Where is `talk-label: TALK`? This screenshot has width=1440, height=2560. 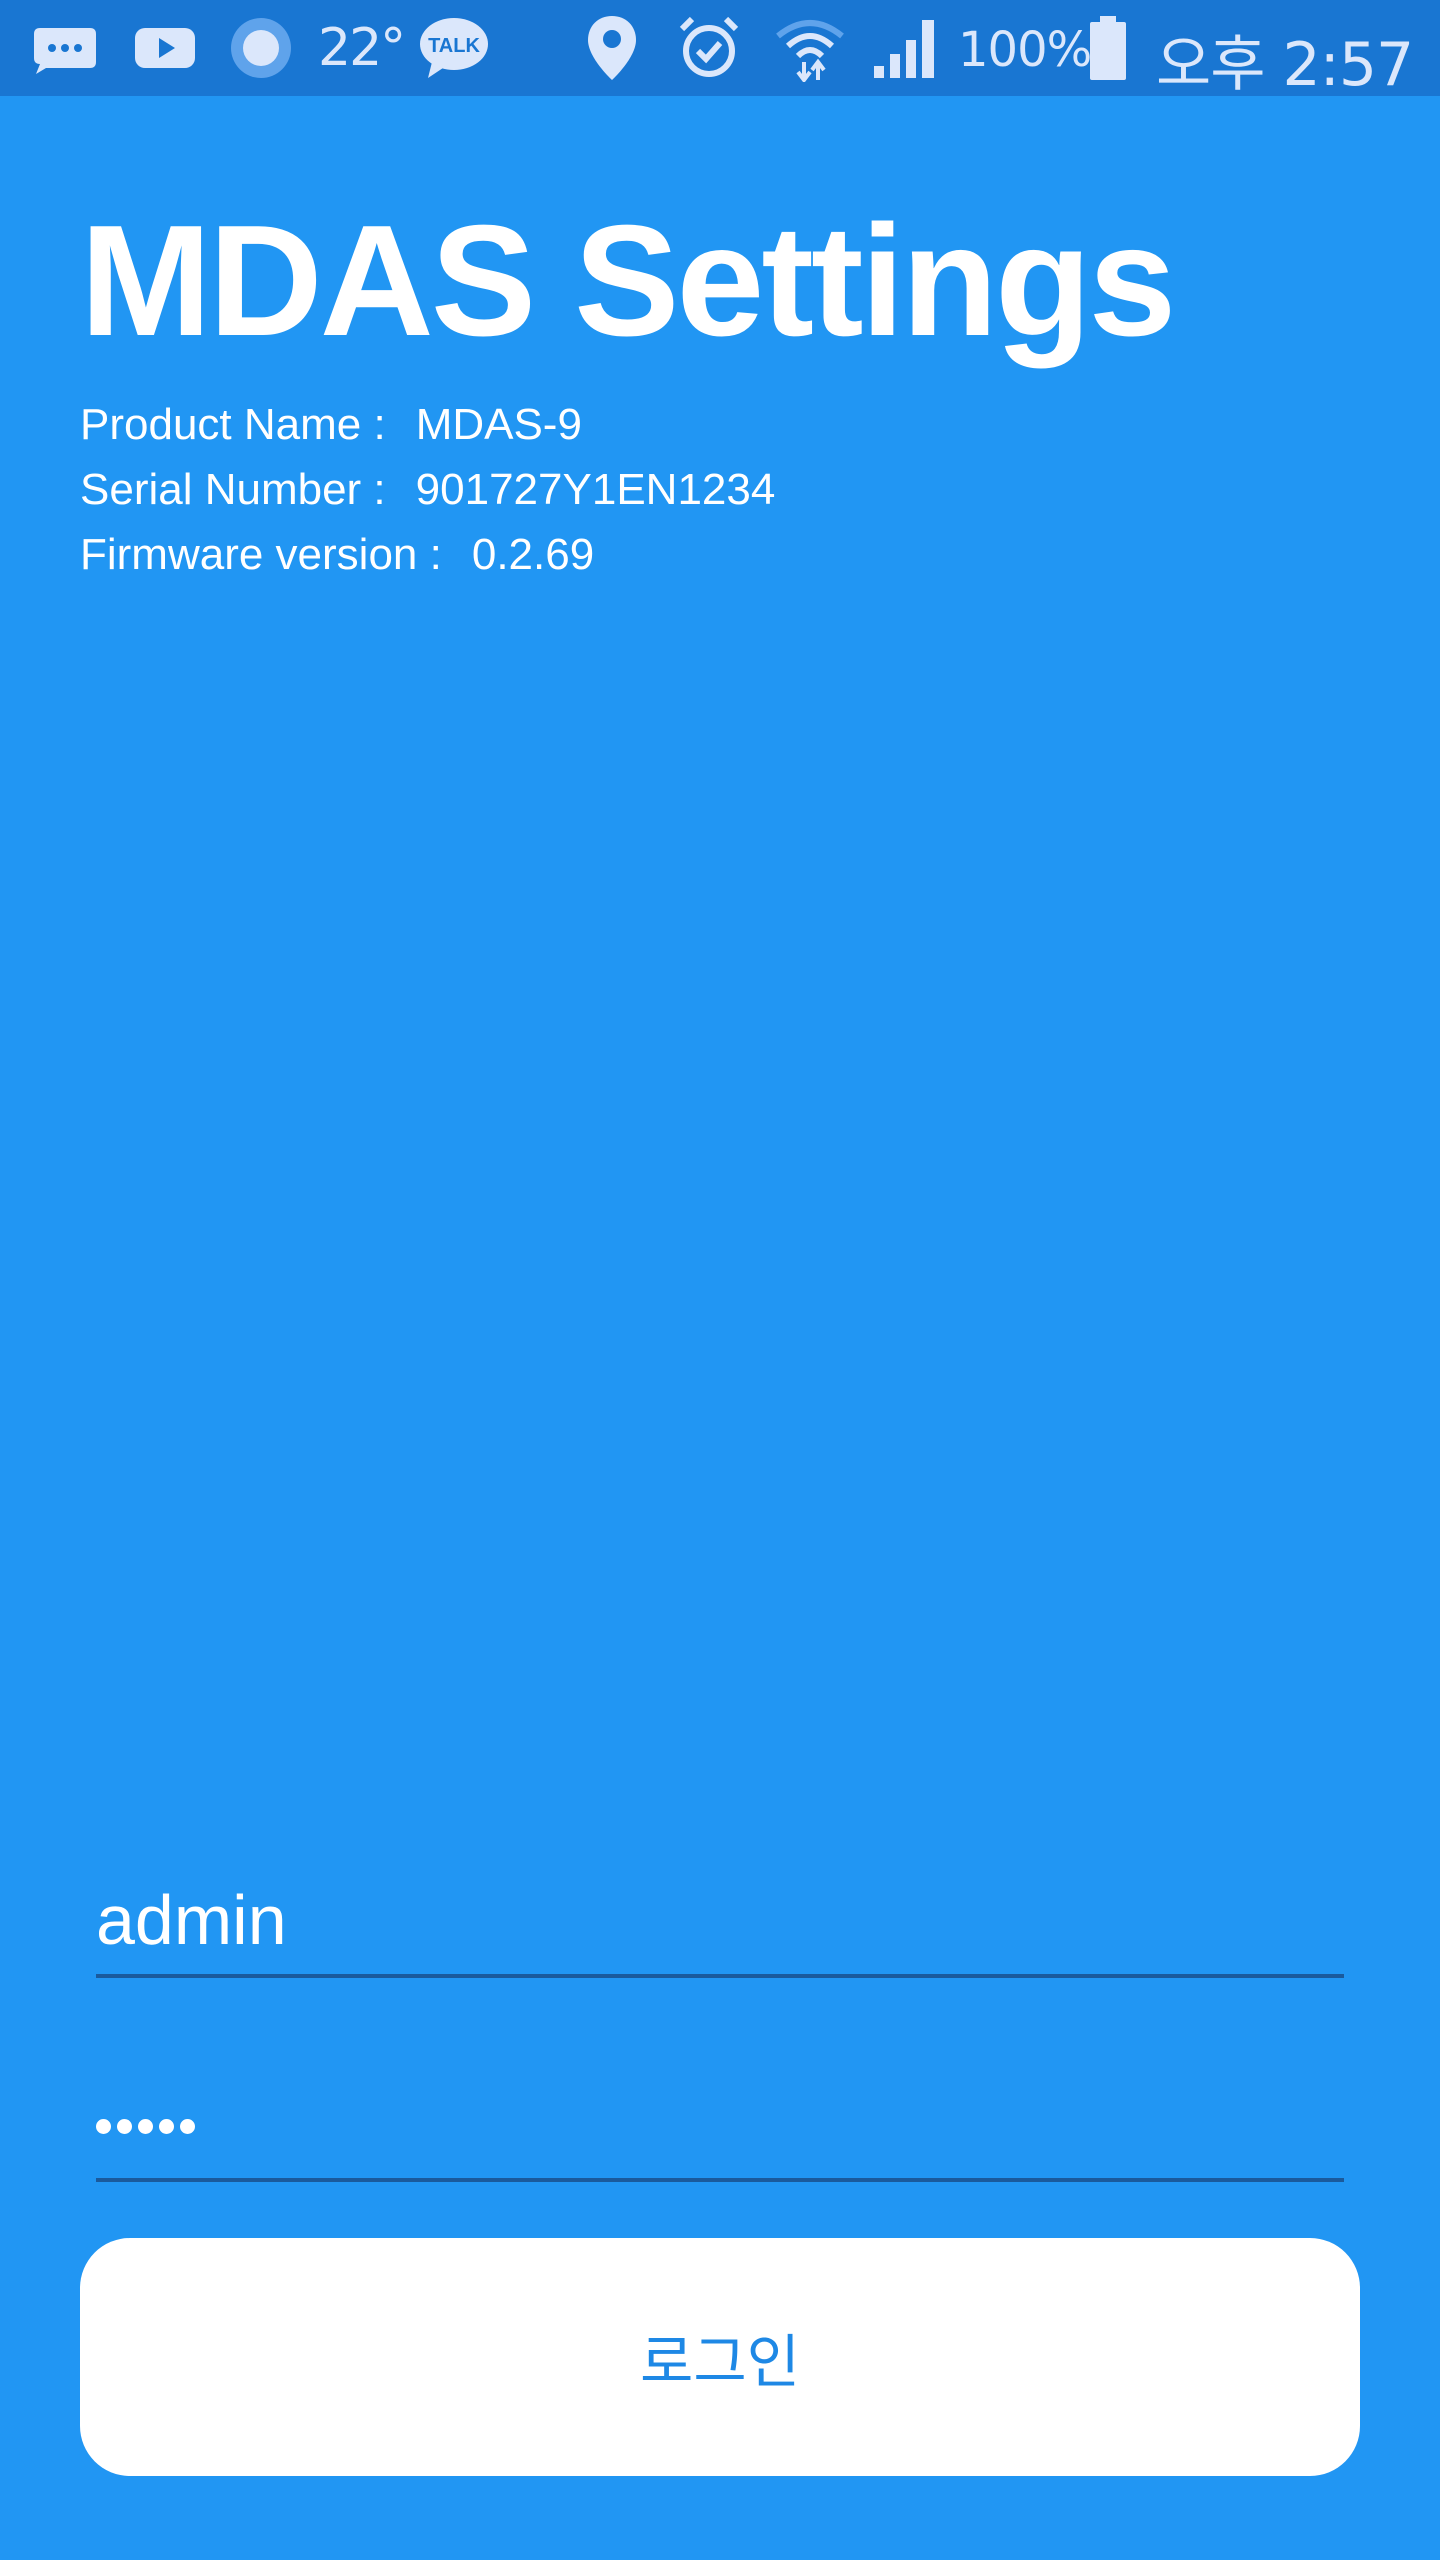
talk-label: TALK is located at coordinates (454, 46).